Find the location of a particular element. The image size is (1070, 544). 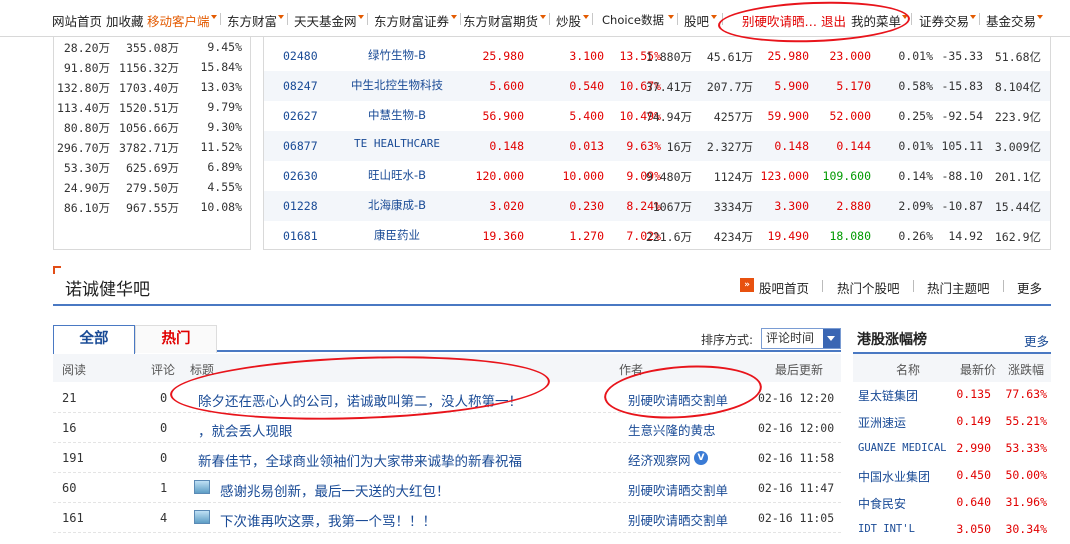

stock-turnover: 0.25% is located at coordinates (915, 116).